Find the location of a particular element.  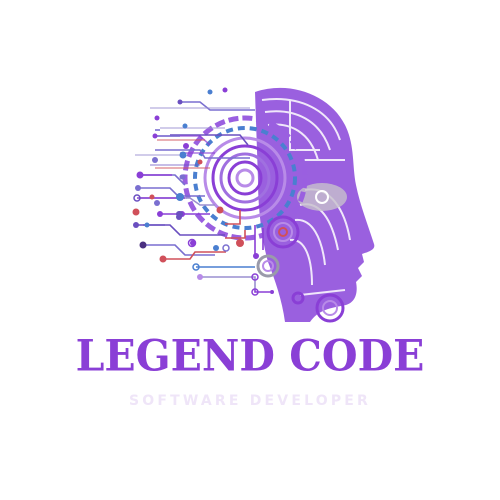

logo-title: LEGEND CODE is located at coordinates (250, 356).